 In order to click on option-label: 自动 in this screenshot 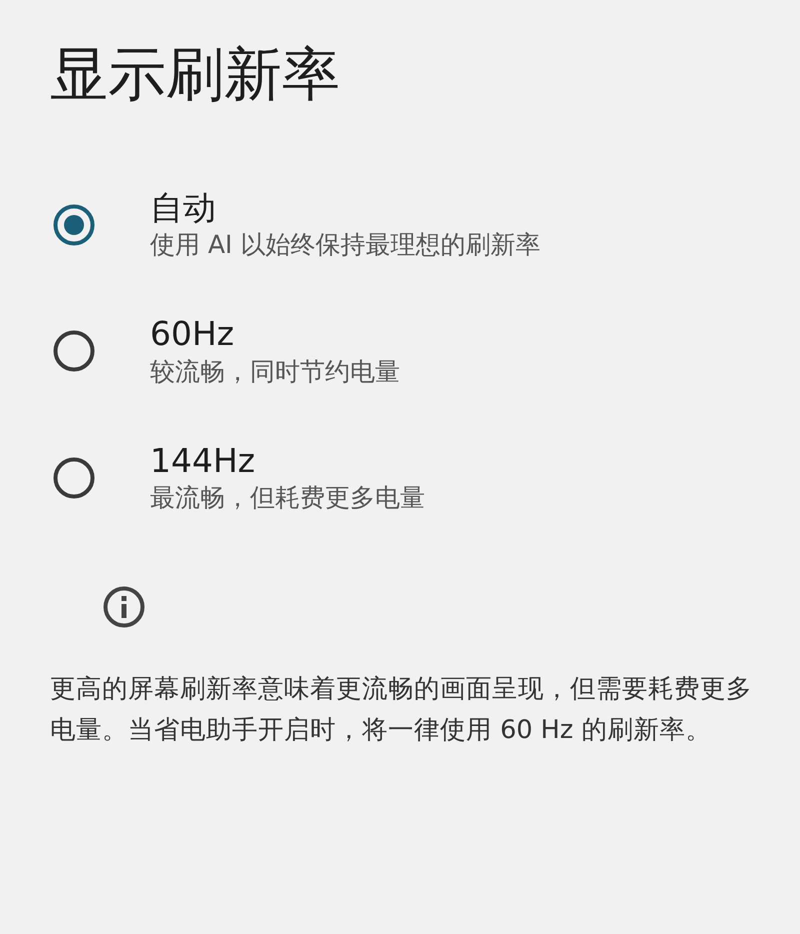, I will do `click(345, 208)`.